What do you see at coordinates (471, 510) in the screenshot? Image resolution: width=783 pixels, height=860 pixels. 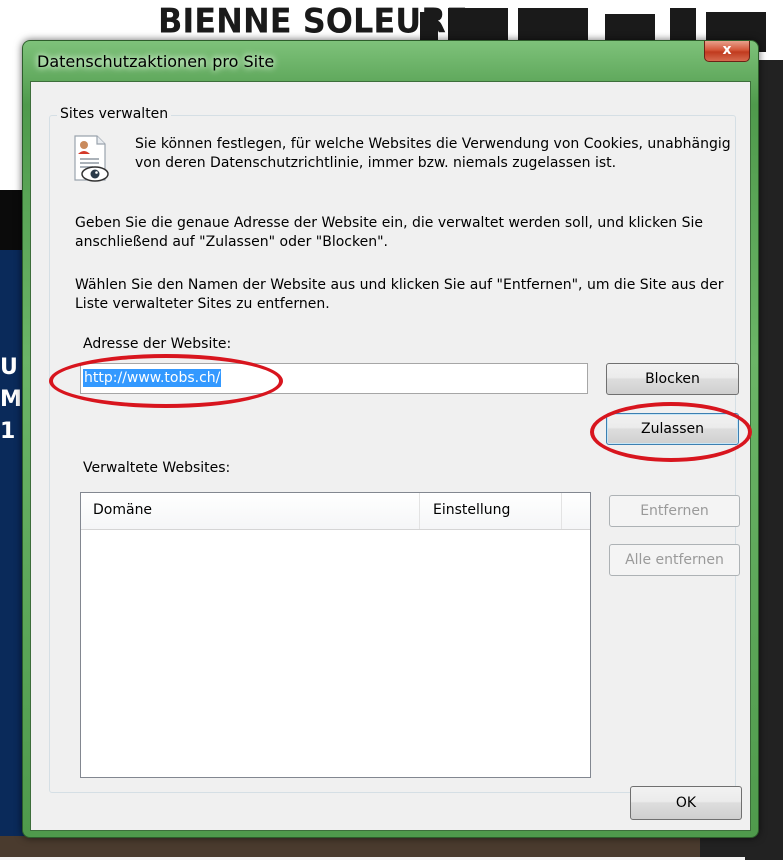 I see `column-header-setting: Einstellung` at bounding box center [471, 510].